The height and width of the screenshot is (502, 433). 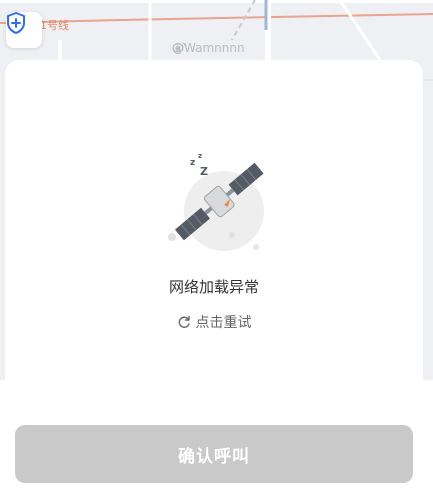 I want to click on refresh-icon, so click(x=184, y=321).